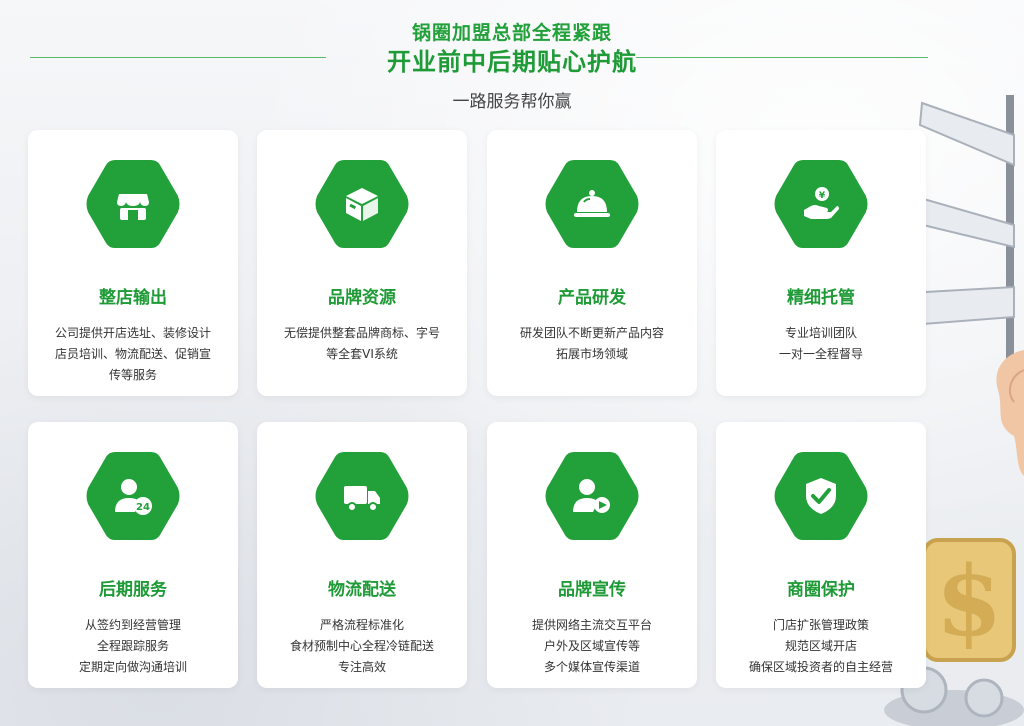 Image resolution: width=1024 pixels, height=726 pixels. I want to click on shield-check-icon, so click(821, 496).